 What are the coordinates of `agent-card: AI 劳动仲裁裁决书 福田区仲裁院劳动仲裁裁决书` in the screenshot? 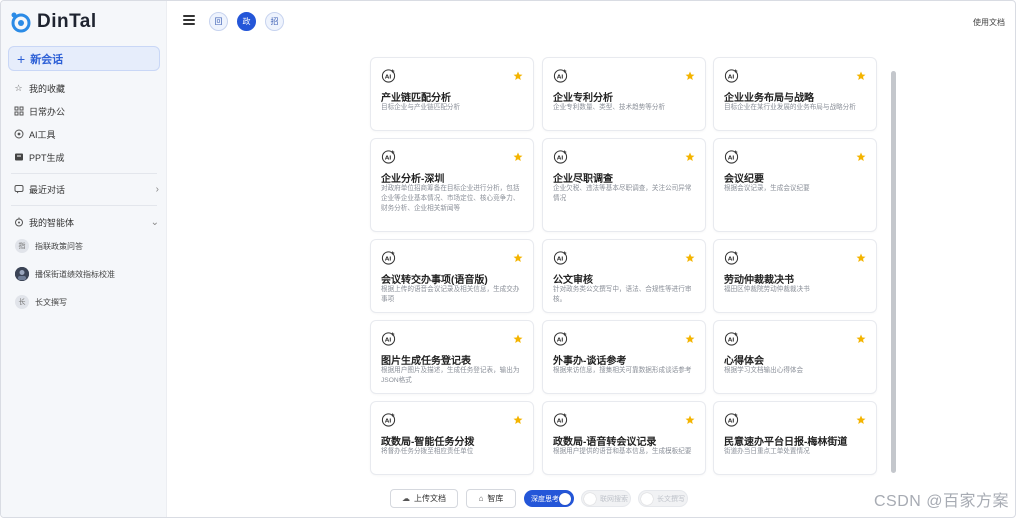 It's located at (795, 276).